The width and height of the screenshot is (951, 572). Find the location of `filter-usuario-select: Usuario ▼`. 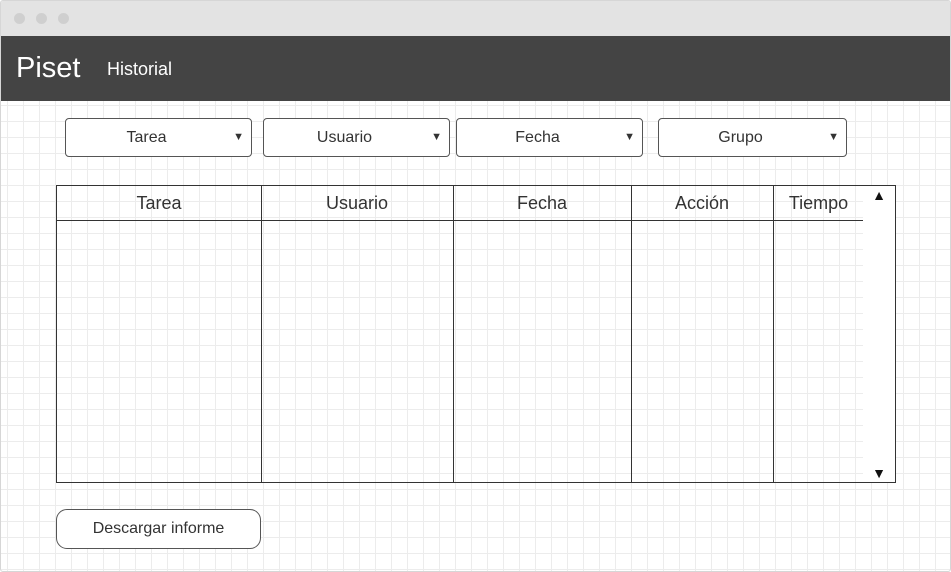

filter-usuario-select: Usuario ▼ is located at coordinates (356, 137).